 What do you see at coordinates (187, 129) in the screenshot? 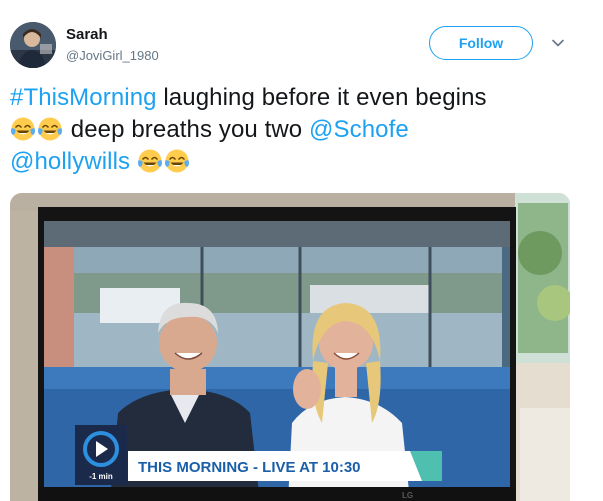
I see `tweet-text-segment: deep breaths you two` at bounding box center [187, 129].